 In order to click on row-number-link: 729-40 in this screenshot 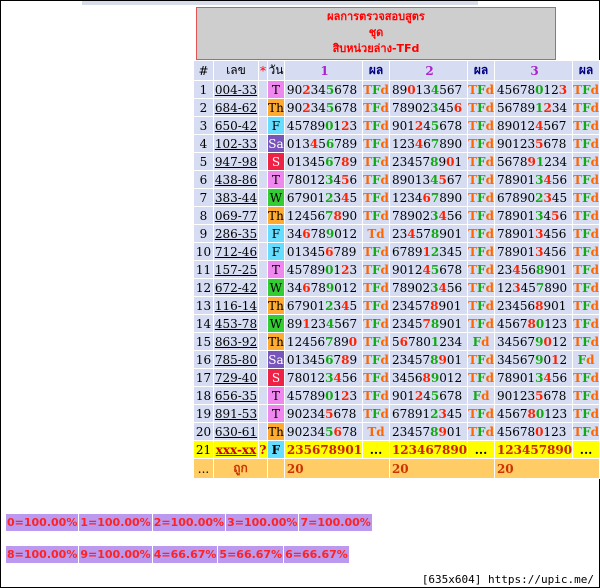, I will do `click(236, 378)`.